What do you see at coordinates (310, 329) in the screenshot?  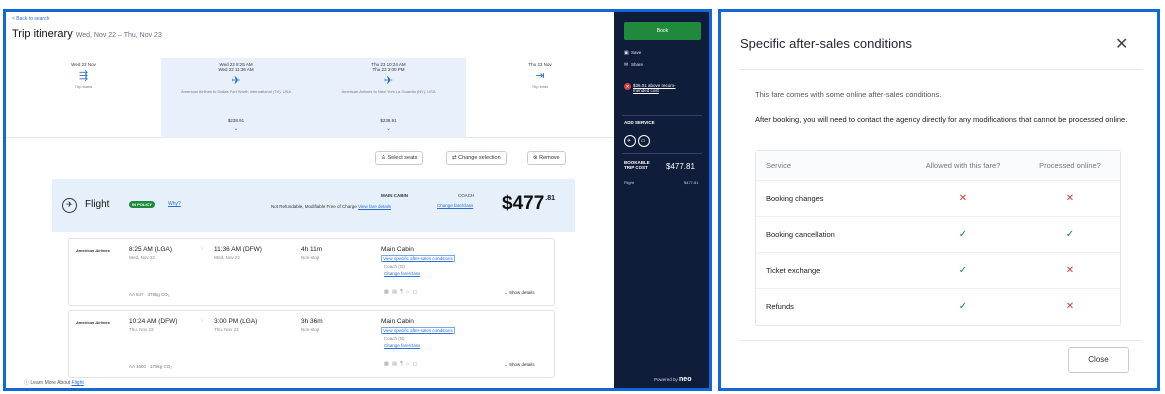 I see `stops: Non-stop` at bounding box center [310, 329].